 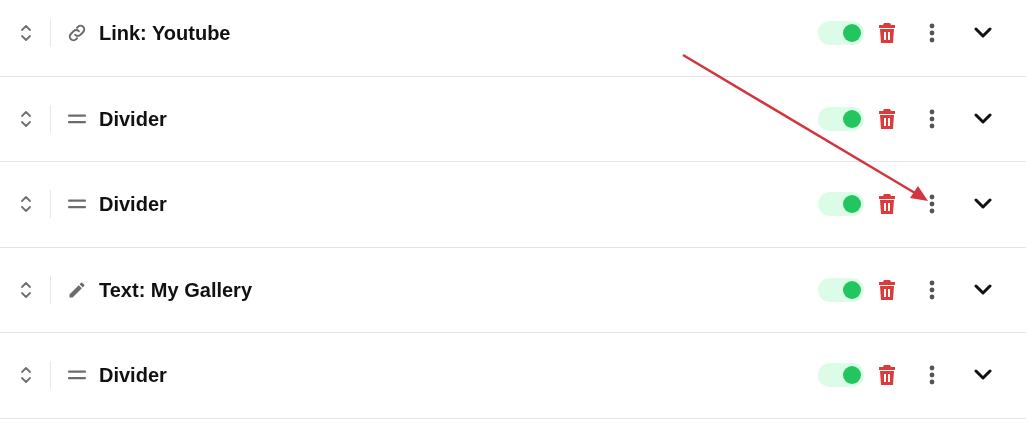 I want to click on pencil-icon, so click(x=77, y=289).